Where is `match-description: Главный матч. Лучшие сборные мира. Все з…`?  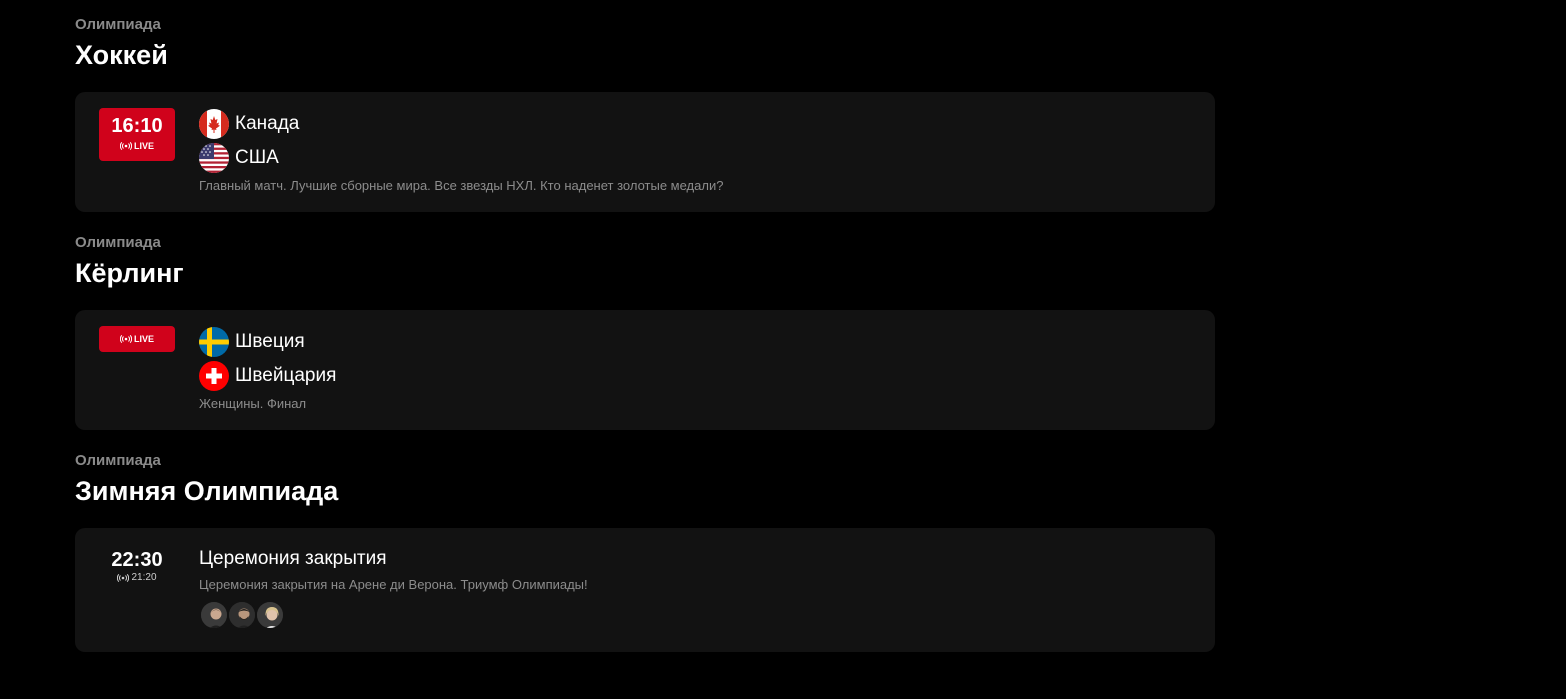
match-description: Главный матч. Лучшие сборные мира. Все з… is located at coordinates (461, 185).